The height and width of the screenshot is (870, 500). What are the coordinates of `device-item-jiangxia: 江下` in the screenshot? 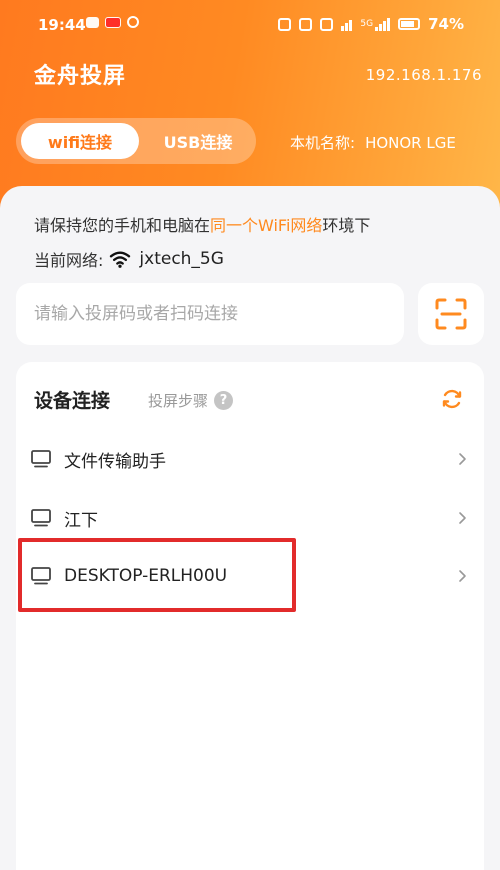 It's located at (250, 518).